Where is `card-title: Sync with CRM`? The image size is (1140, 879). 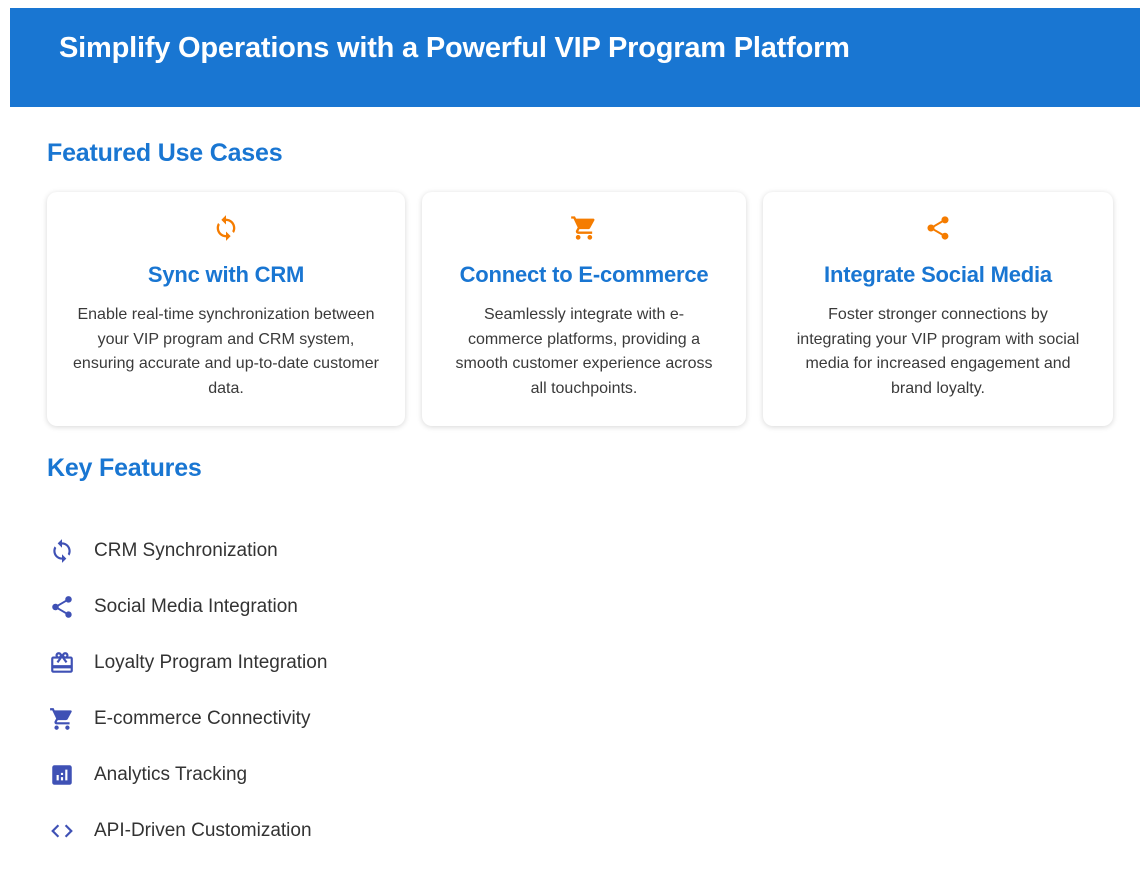
card-title: Sync with CRM is located at coordinates (226, 274).